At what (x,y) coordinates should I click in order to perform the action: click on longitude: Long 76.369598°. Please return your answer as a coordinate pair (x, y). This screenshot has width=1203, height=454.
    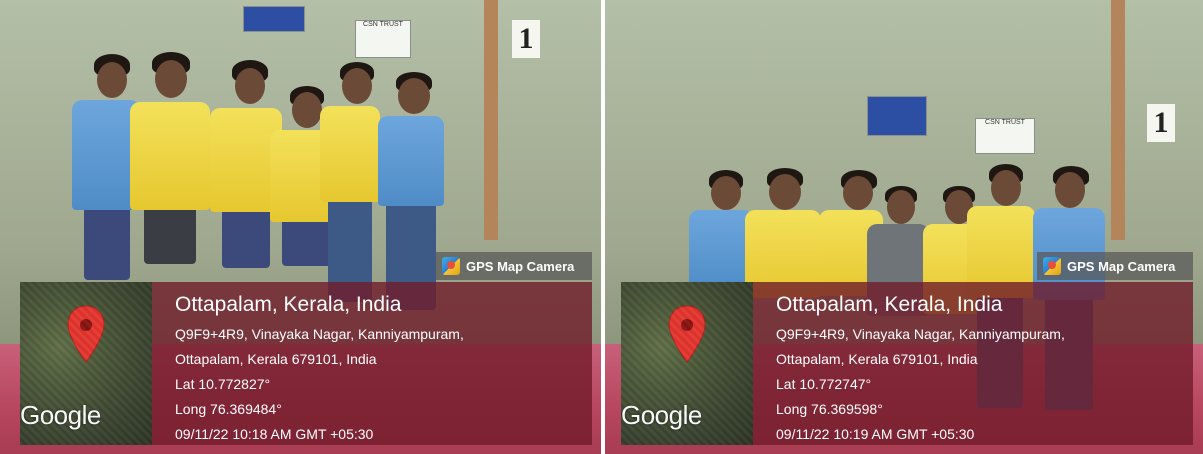
    Looking at the image, I should click on (829, 409).